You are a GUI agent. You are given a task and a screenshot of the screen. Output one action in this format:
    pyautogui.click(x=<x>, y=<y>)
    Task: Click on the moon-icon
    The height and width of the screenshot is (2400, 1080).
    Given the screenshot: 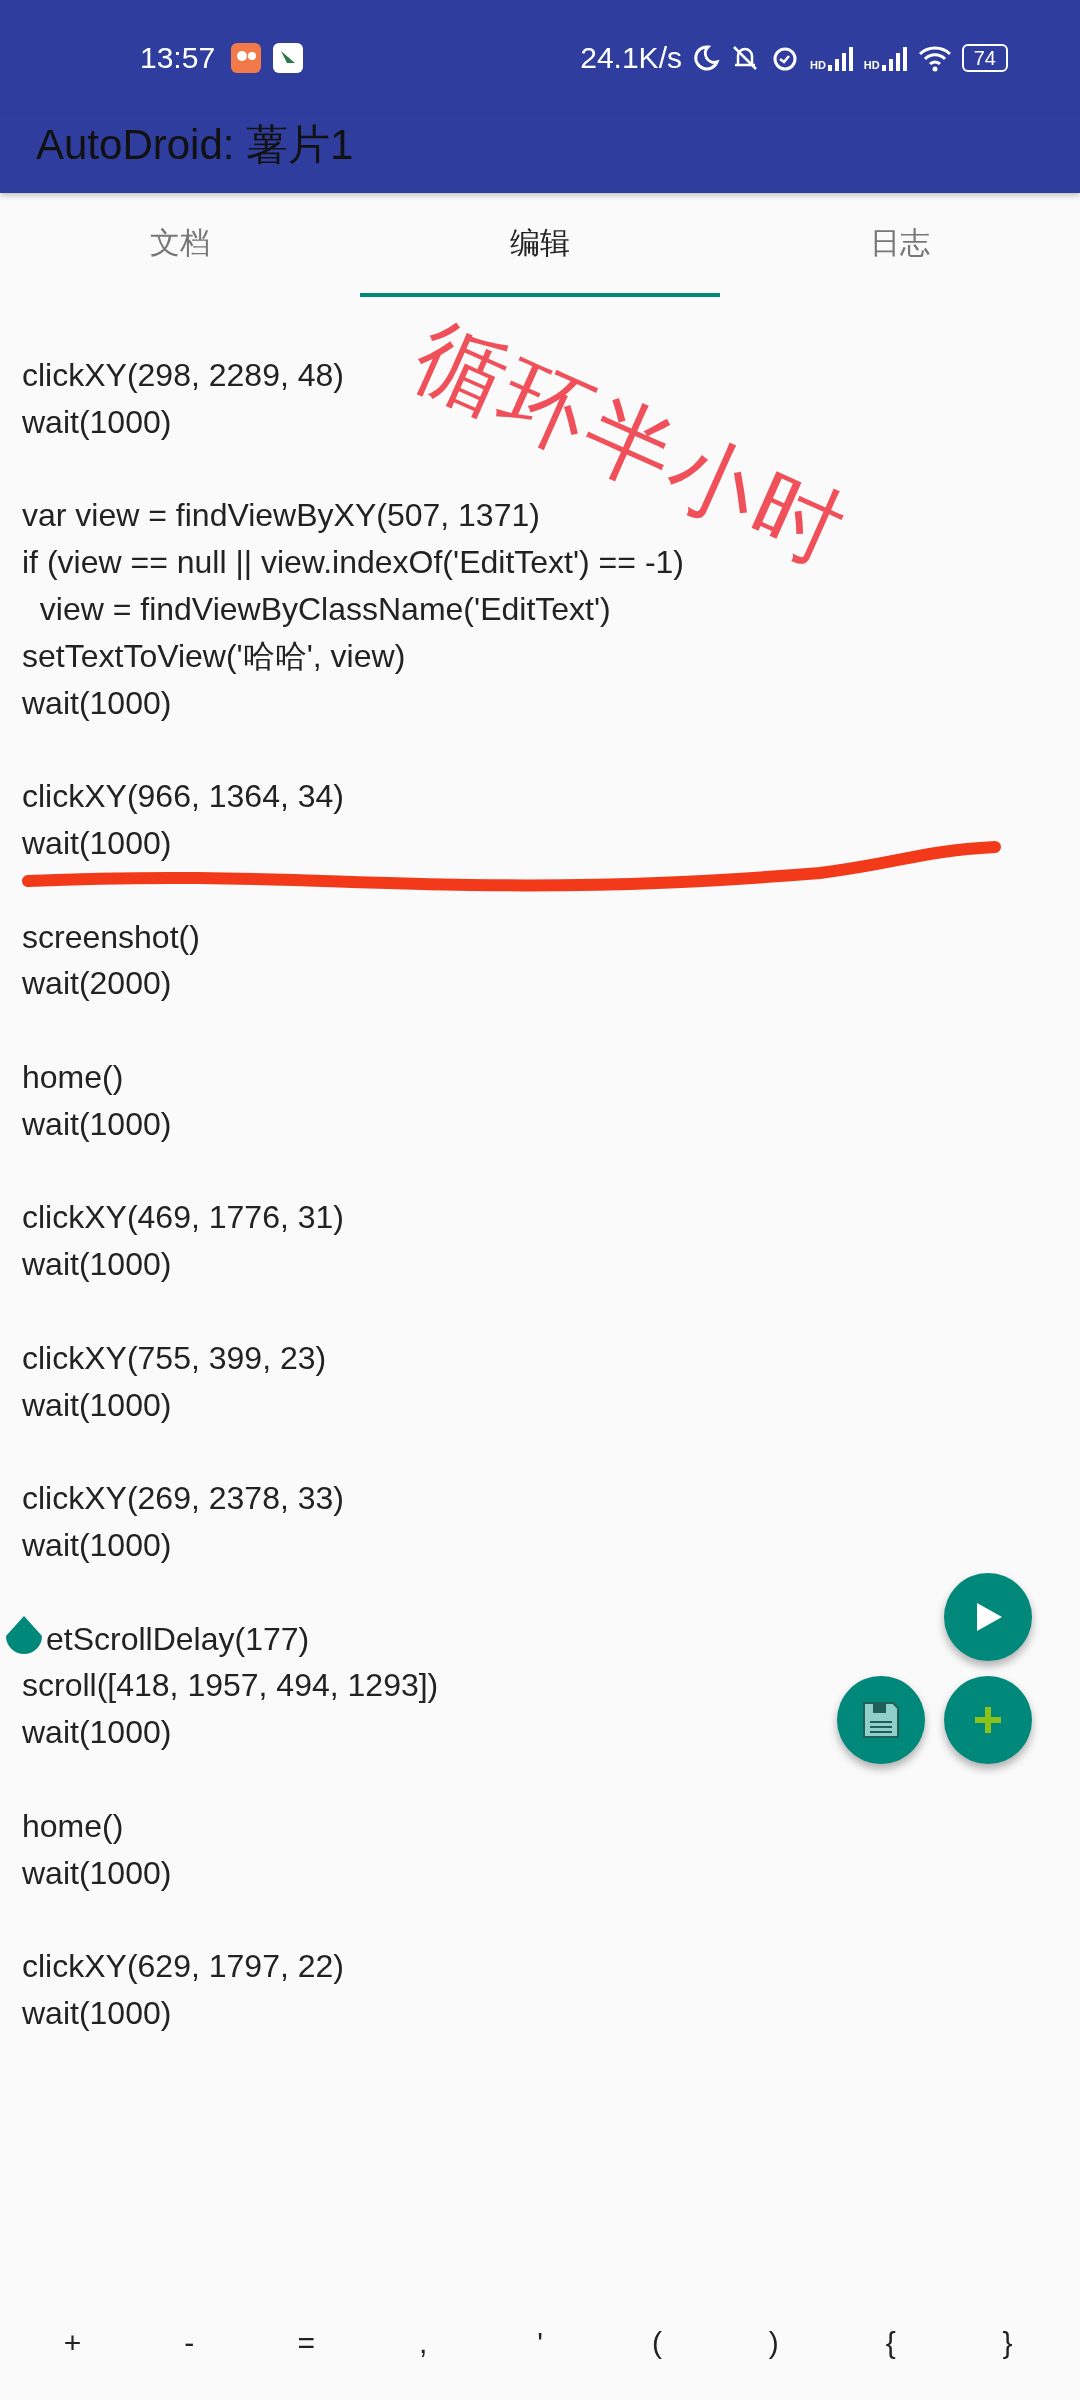 What is the action you would take?
    pyautogui.click(x=705, y=57)
    